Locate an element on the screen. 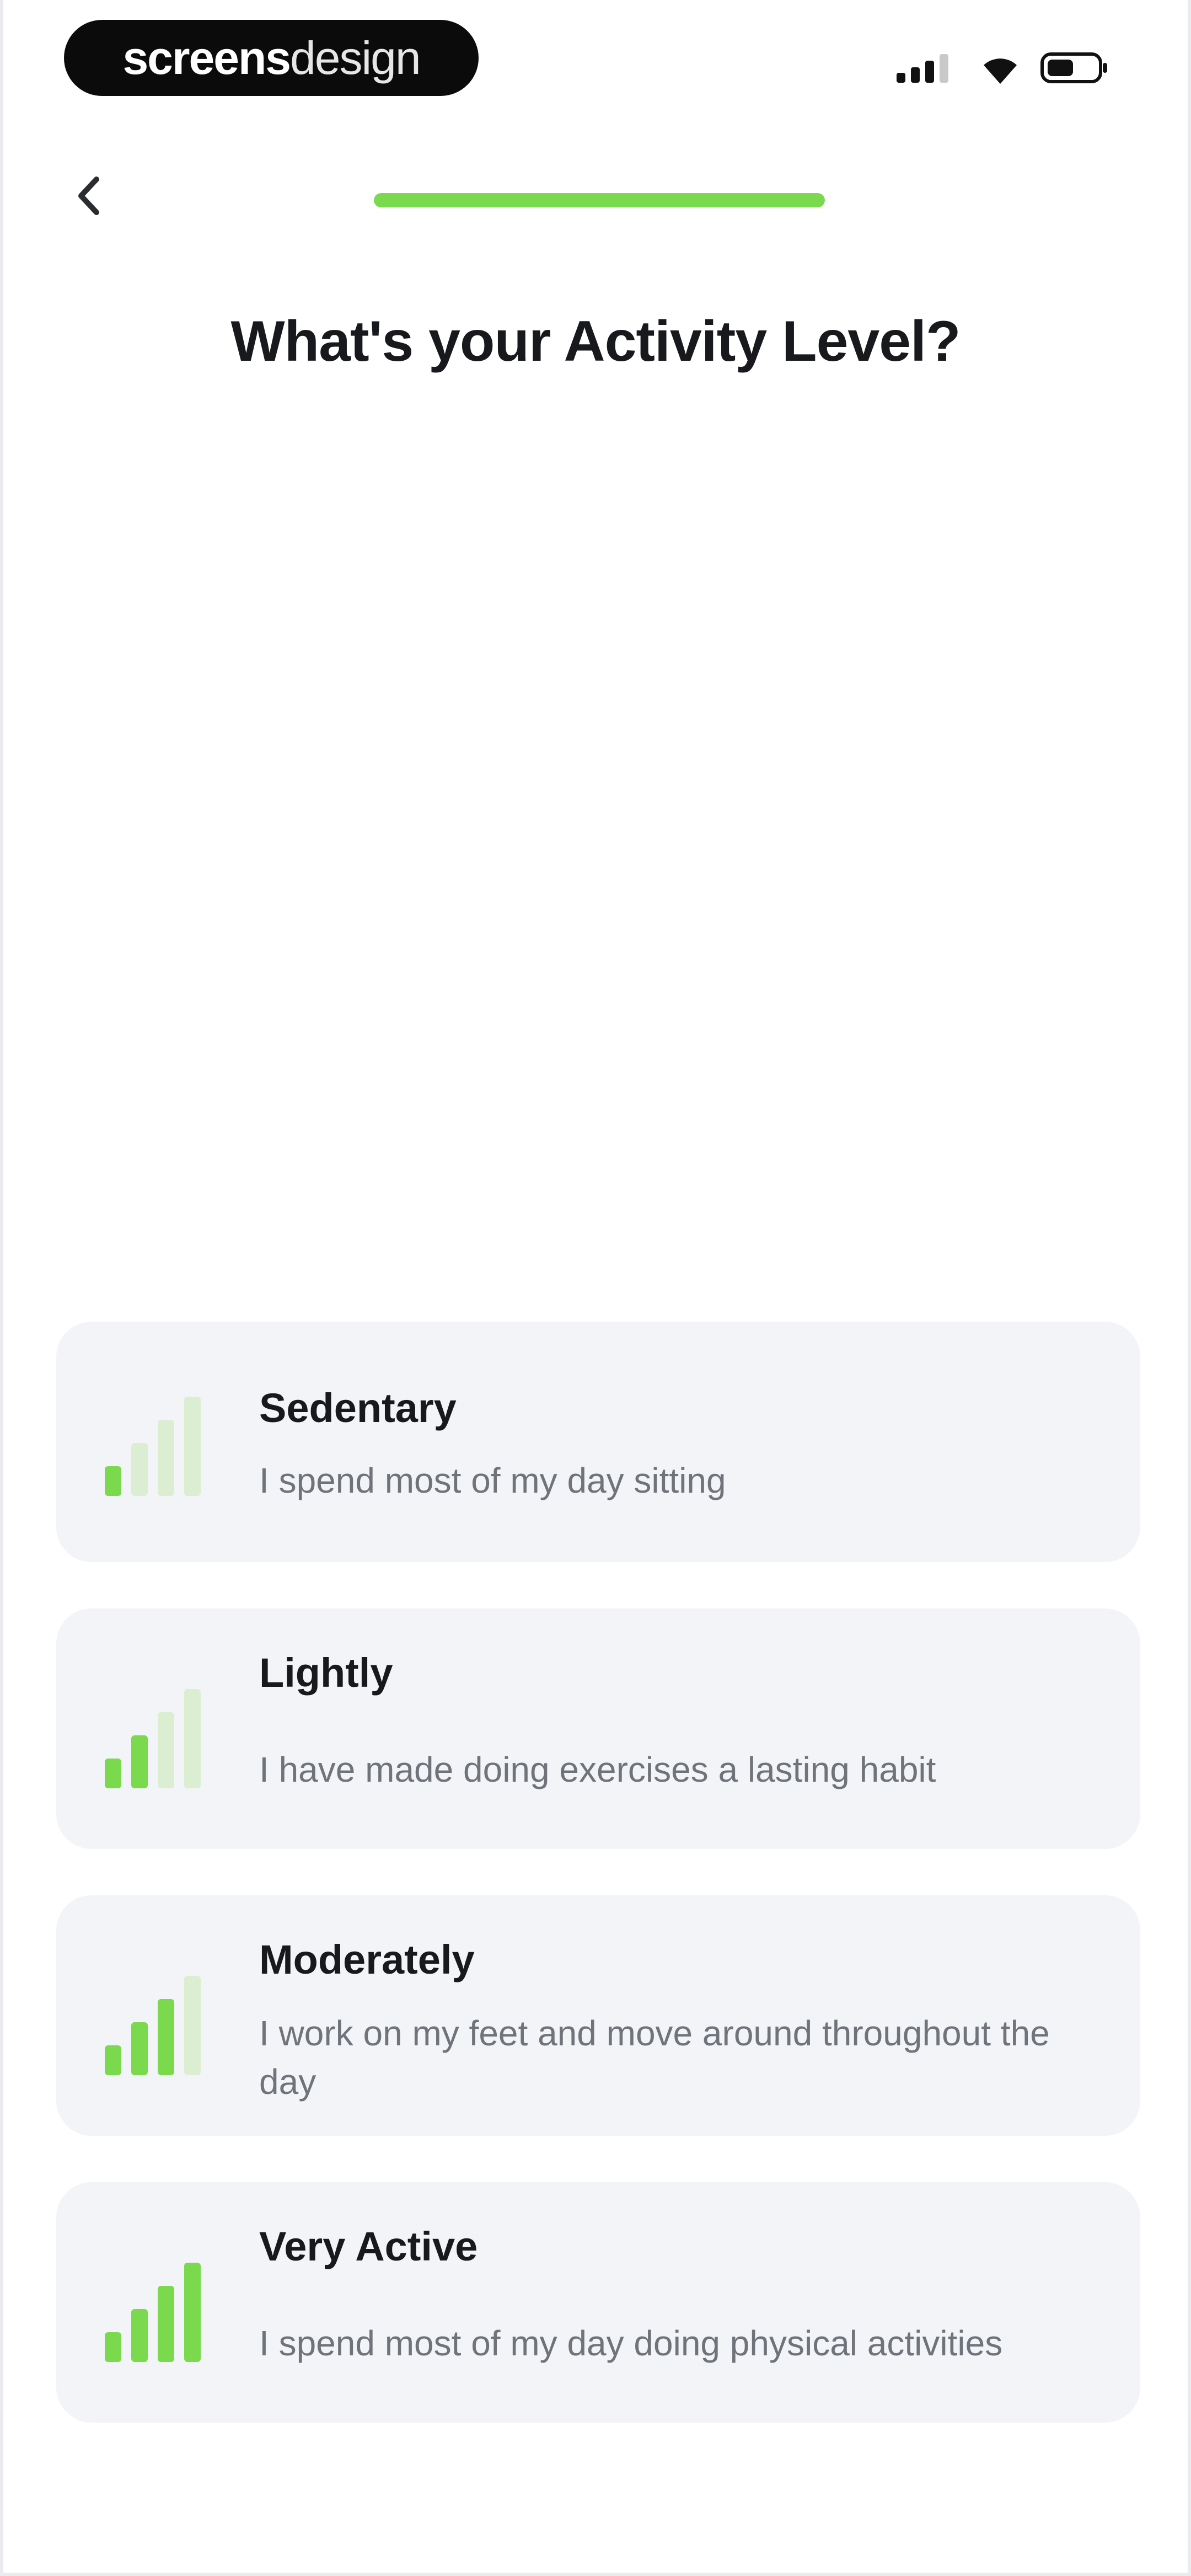 This screenshot has height=2576, width=1191. onboarding-progress-bar is located at coordinates (600, 200).